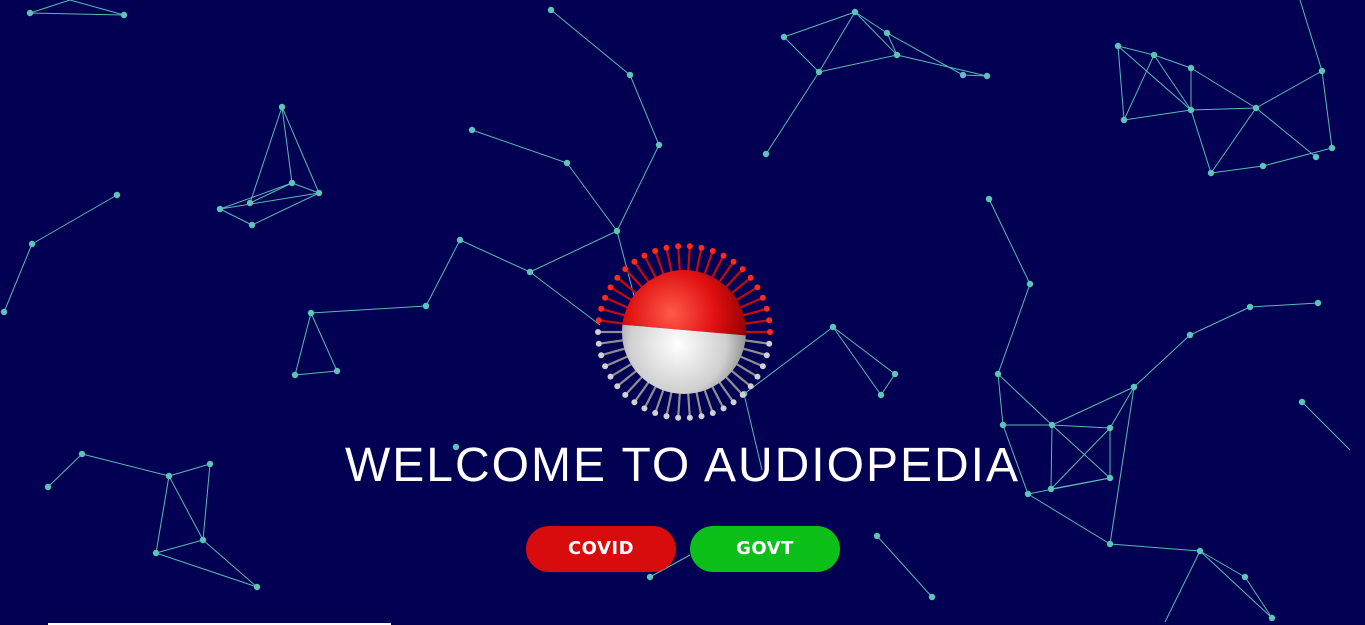 The height and width of the screenshot is (625, 1365). Describe the element at coordinates (601, 549) in the screenshot. I see `covid-button: COVID` at that location.